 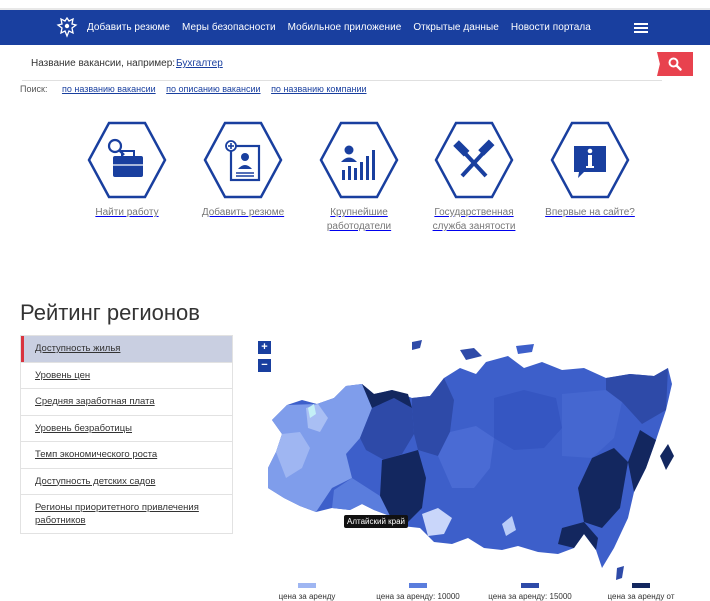 I want to click on nav-link-open-data: Открытые данные, so click(x=456, y=27).